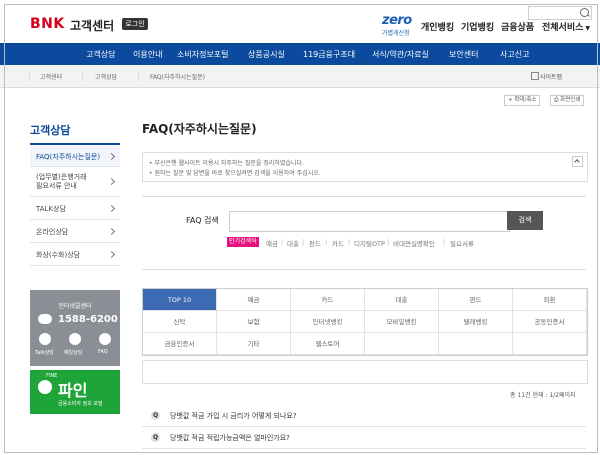 The width and height of the screenshot is (600, 455). Describe the element at coordinates (365, 372) in the screenshot. I see `faq-result-box` at that location.